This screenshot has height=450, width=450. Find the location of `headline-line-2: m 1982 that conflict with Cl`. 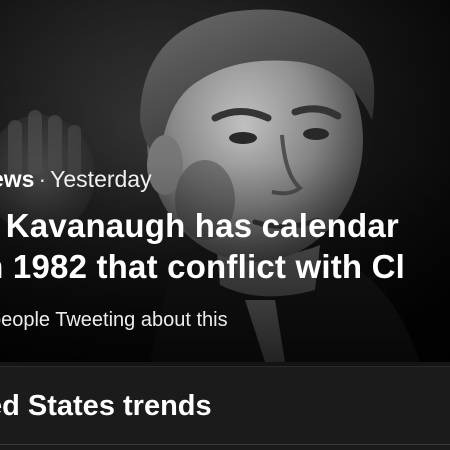

headline-line-2: m 1982 that conflict with Cl is located at coordinates (203, 266).